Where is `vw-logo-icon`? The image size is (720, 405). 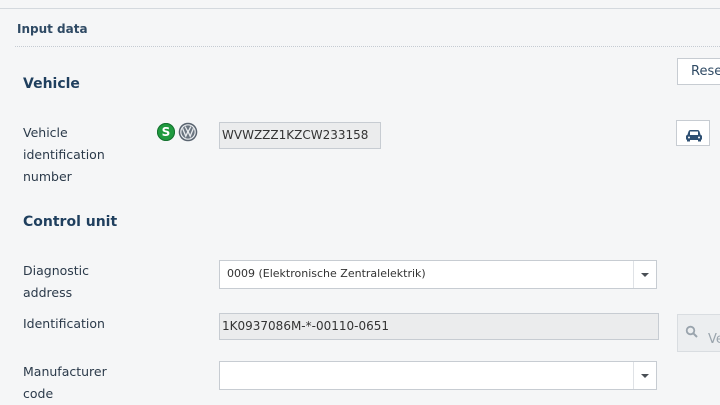
vw-logo-icon is located at coordinates (188, 132).